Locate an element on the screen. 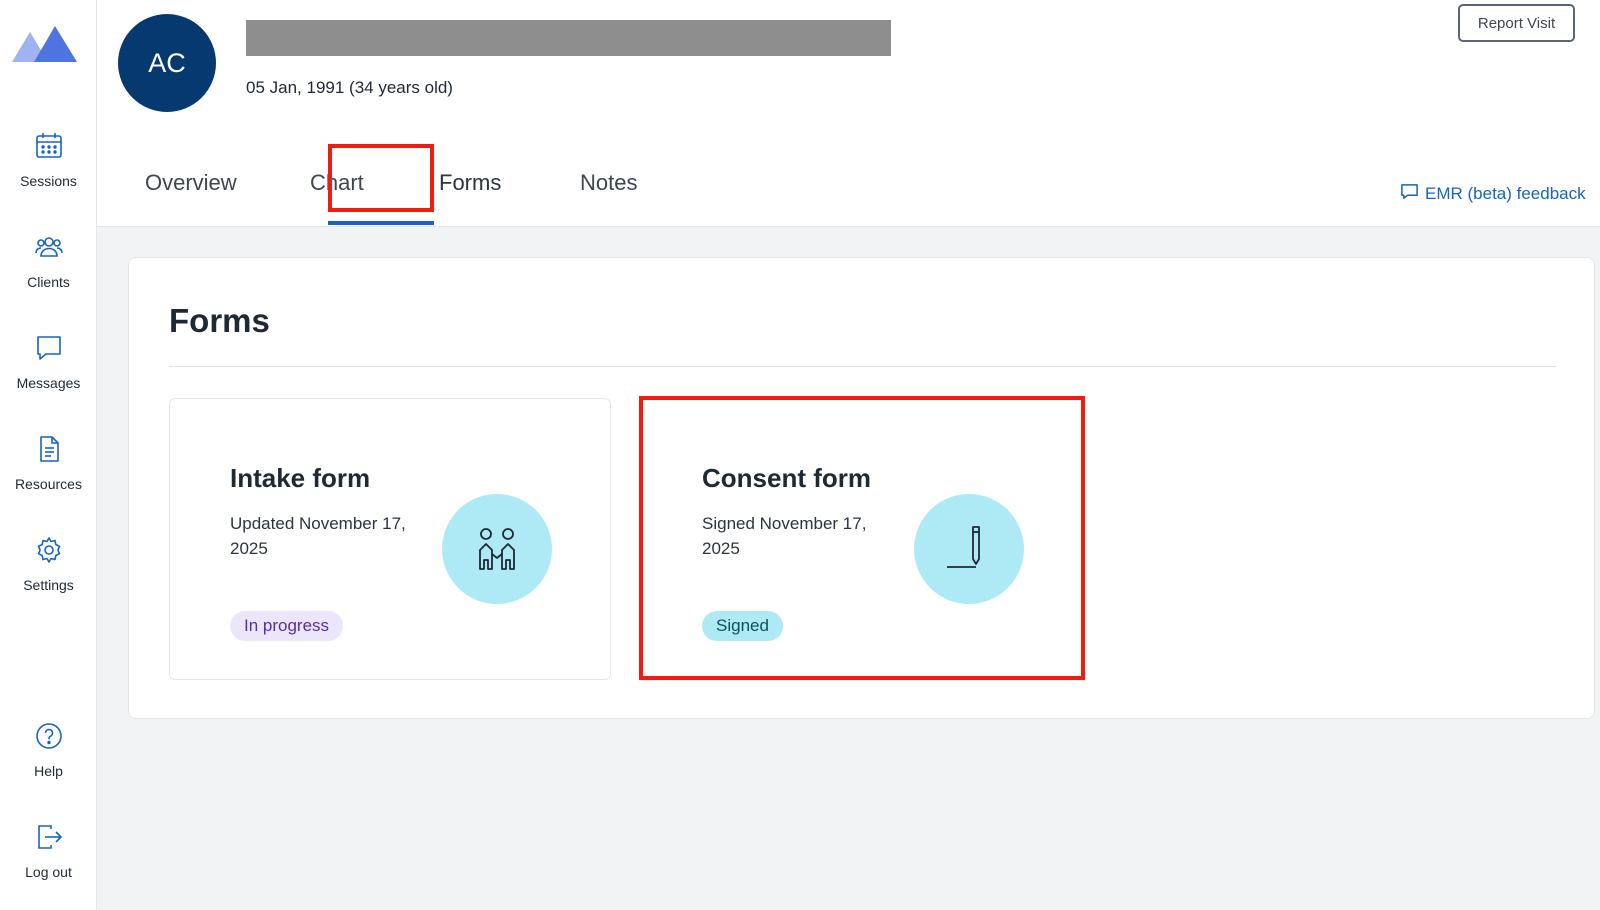 This screenshot has width=1600, height=910. sidebar-item-label: Clients is located at coordinates (48, 282).